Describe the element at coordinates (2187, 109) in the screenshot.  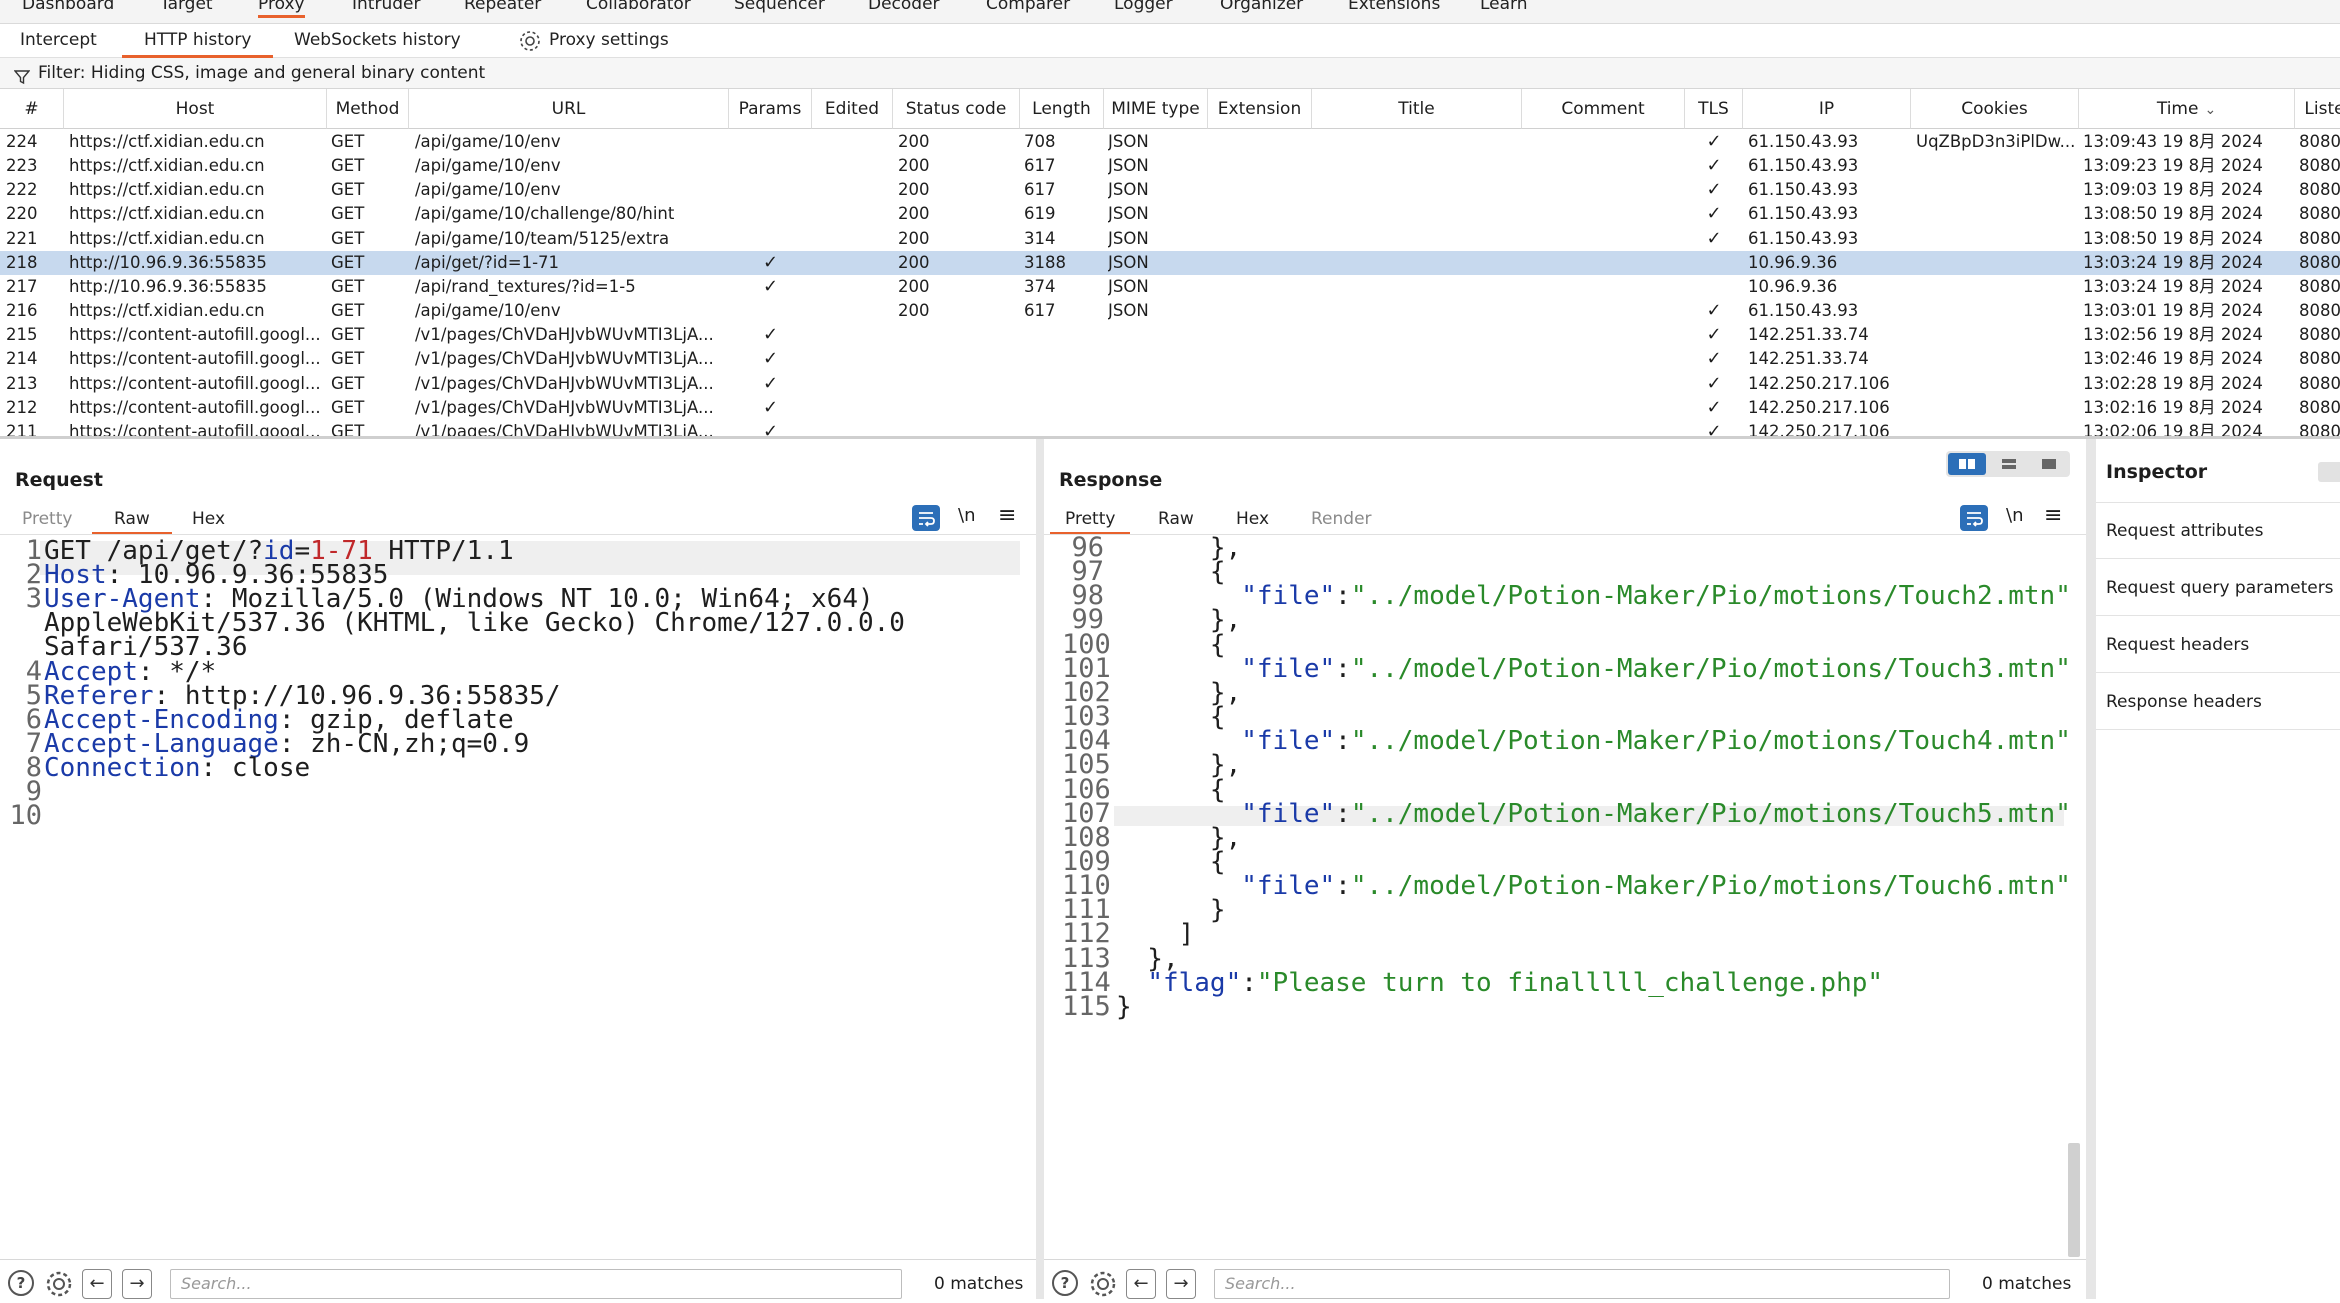
I see `column-header-time: Time ⌄` at that location.